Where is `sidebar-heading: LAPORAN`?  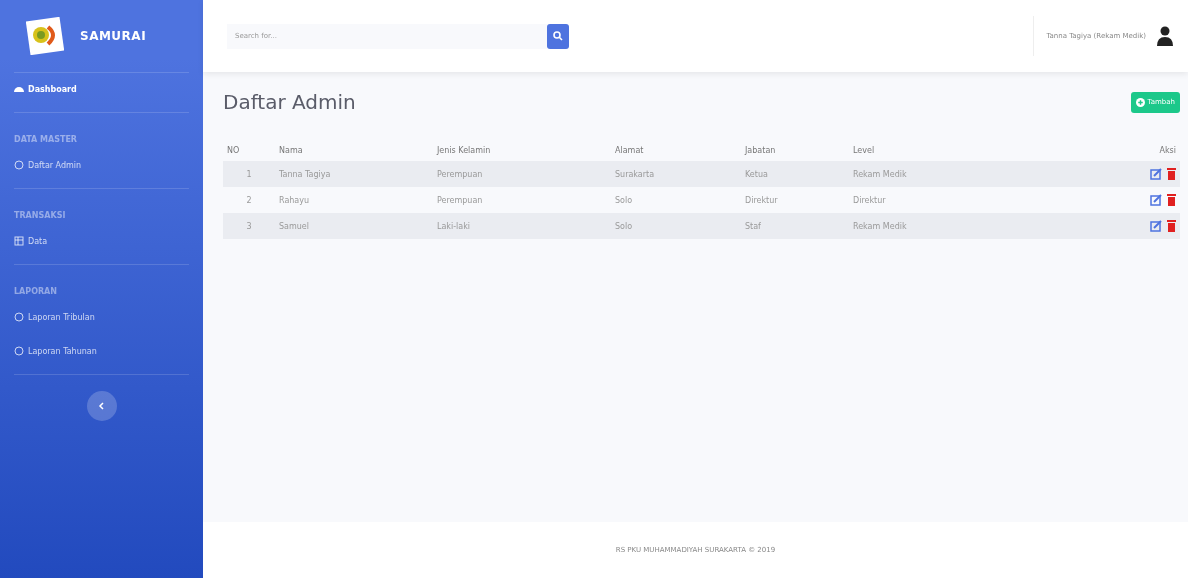
sidebar-heading: LAPORAN is located at coordinates (35, 291).